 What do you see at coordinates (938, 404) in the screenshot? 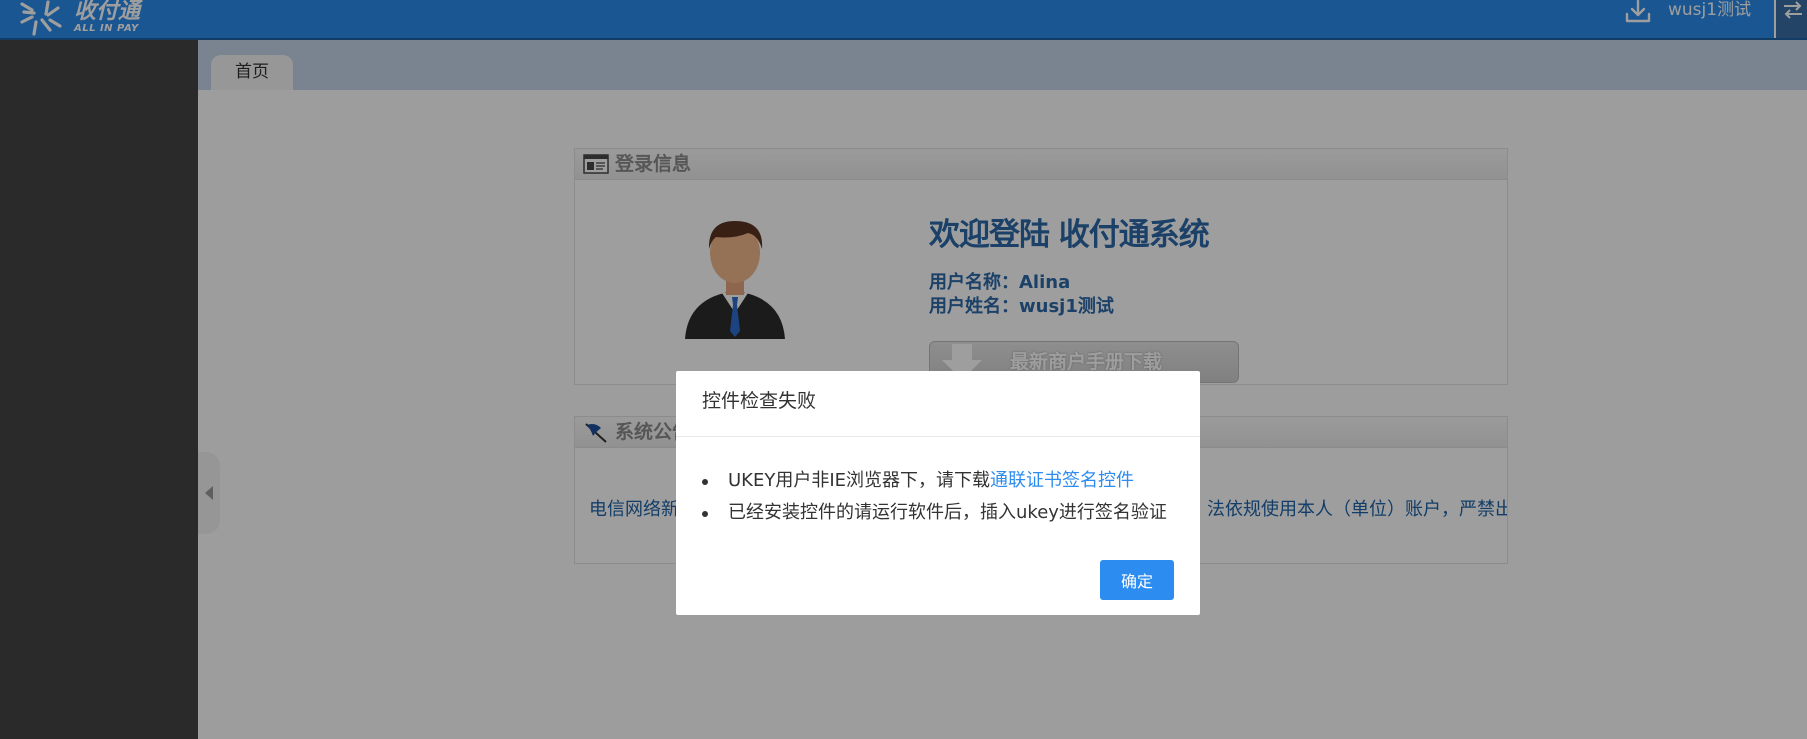
I see `dialog-title: 控件检查失败` at bounding box center [938, 404].